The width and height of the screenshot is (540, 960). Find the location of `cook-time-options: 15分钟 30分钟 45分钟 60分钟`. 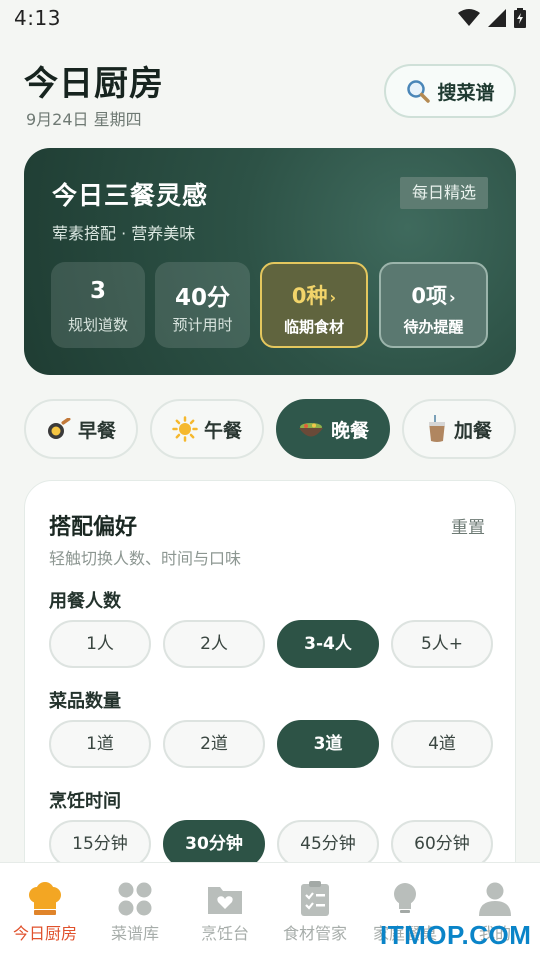

cook-time-options: 15分钟 30分钟 45分钟 60分钟 is located at coordinates (271, 844).